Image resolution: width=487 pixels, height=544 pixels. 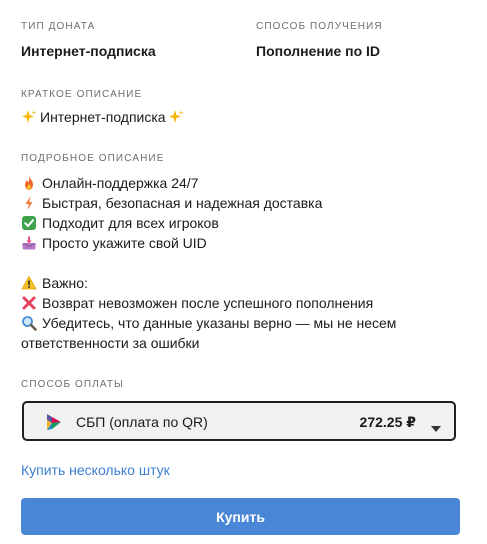 I want to click on description-line: Подходит для всех игроков, so click(x=120, y=223).